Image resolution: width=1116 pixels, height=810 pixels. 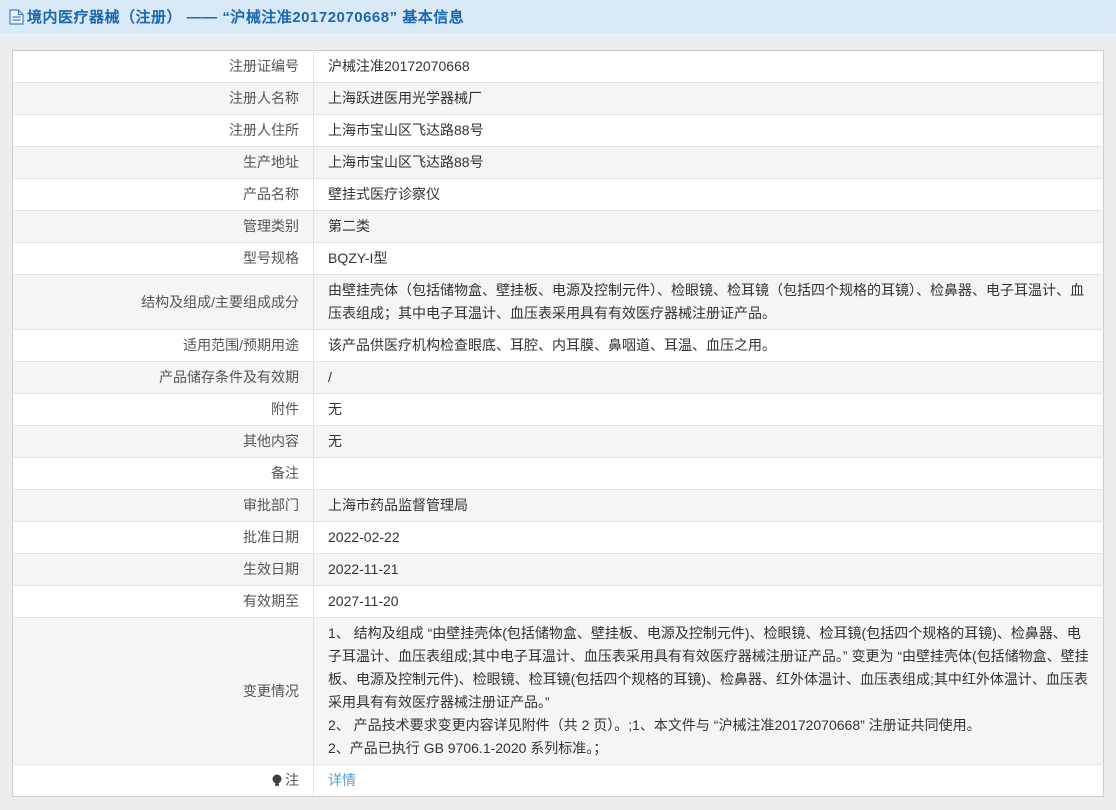 I want to click on row-label: 注册证编号, so click(x=163, y=66).